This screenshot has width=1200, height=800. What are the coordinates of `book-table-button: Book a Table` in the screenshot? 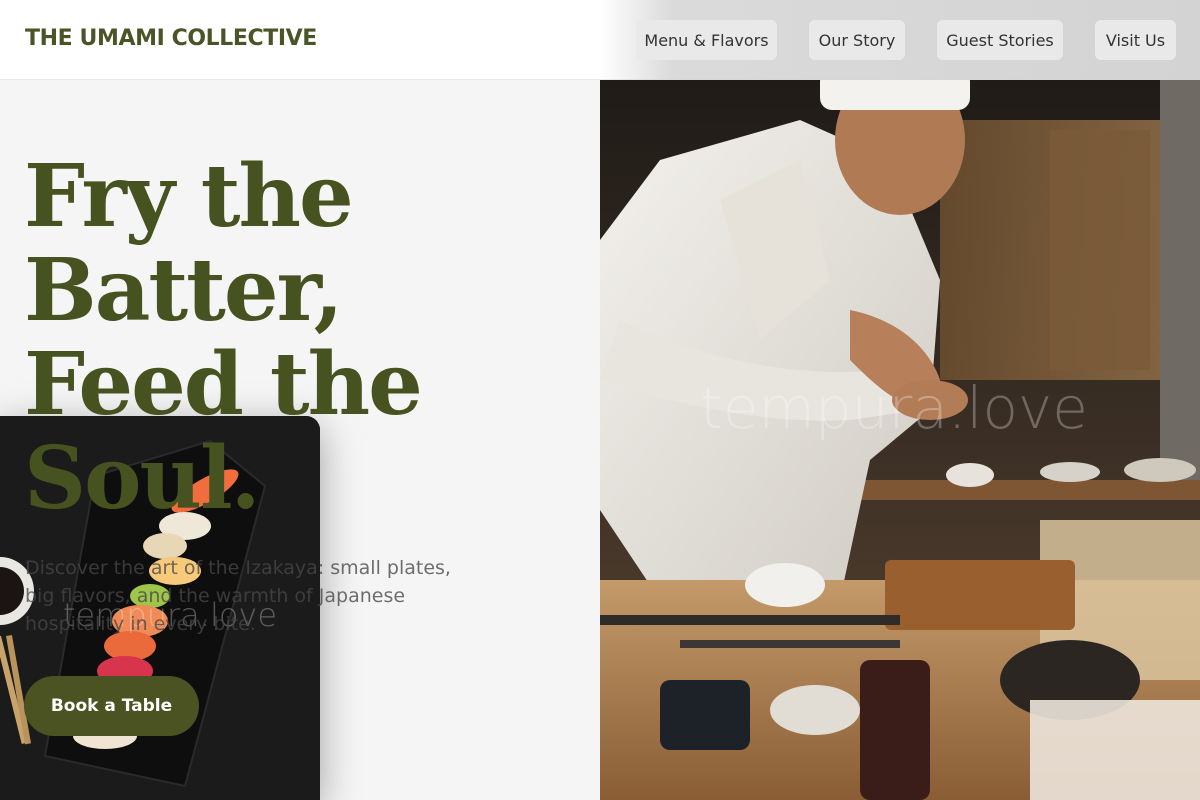 It's located at (111, 706).